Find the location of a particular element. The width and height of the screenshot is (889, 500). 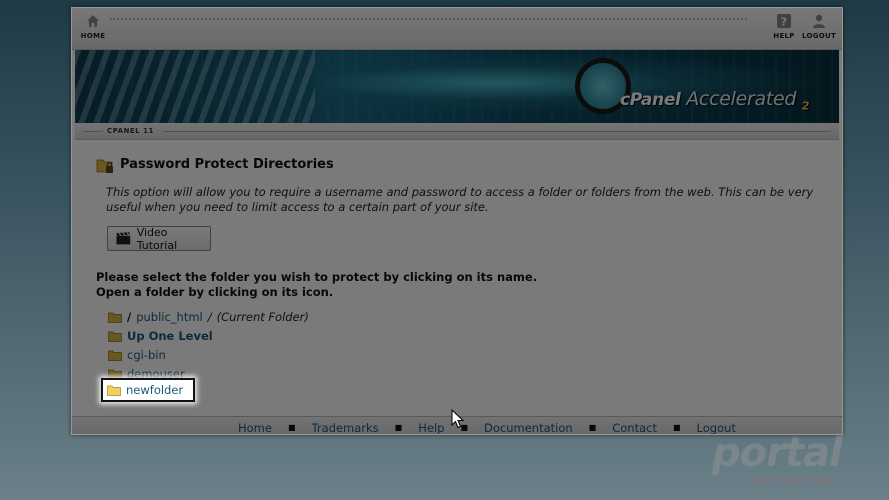

page-title: Password Protect Directories is located at coordinates (227, 164).